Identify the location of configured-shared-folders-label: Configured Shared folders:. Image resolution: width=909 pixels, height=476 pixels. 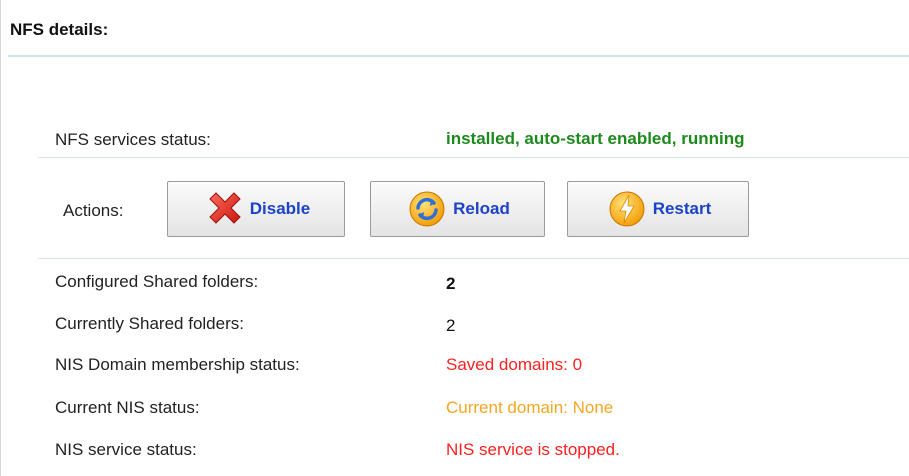
(157, 281).